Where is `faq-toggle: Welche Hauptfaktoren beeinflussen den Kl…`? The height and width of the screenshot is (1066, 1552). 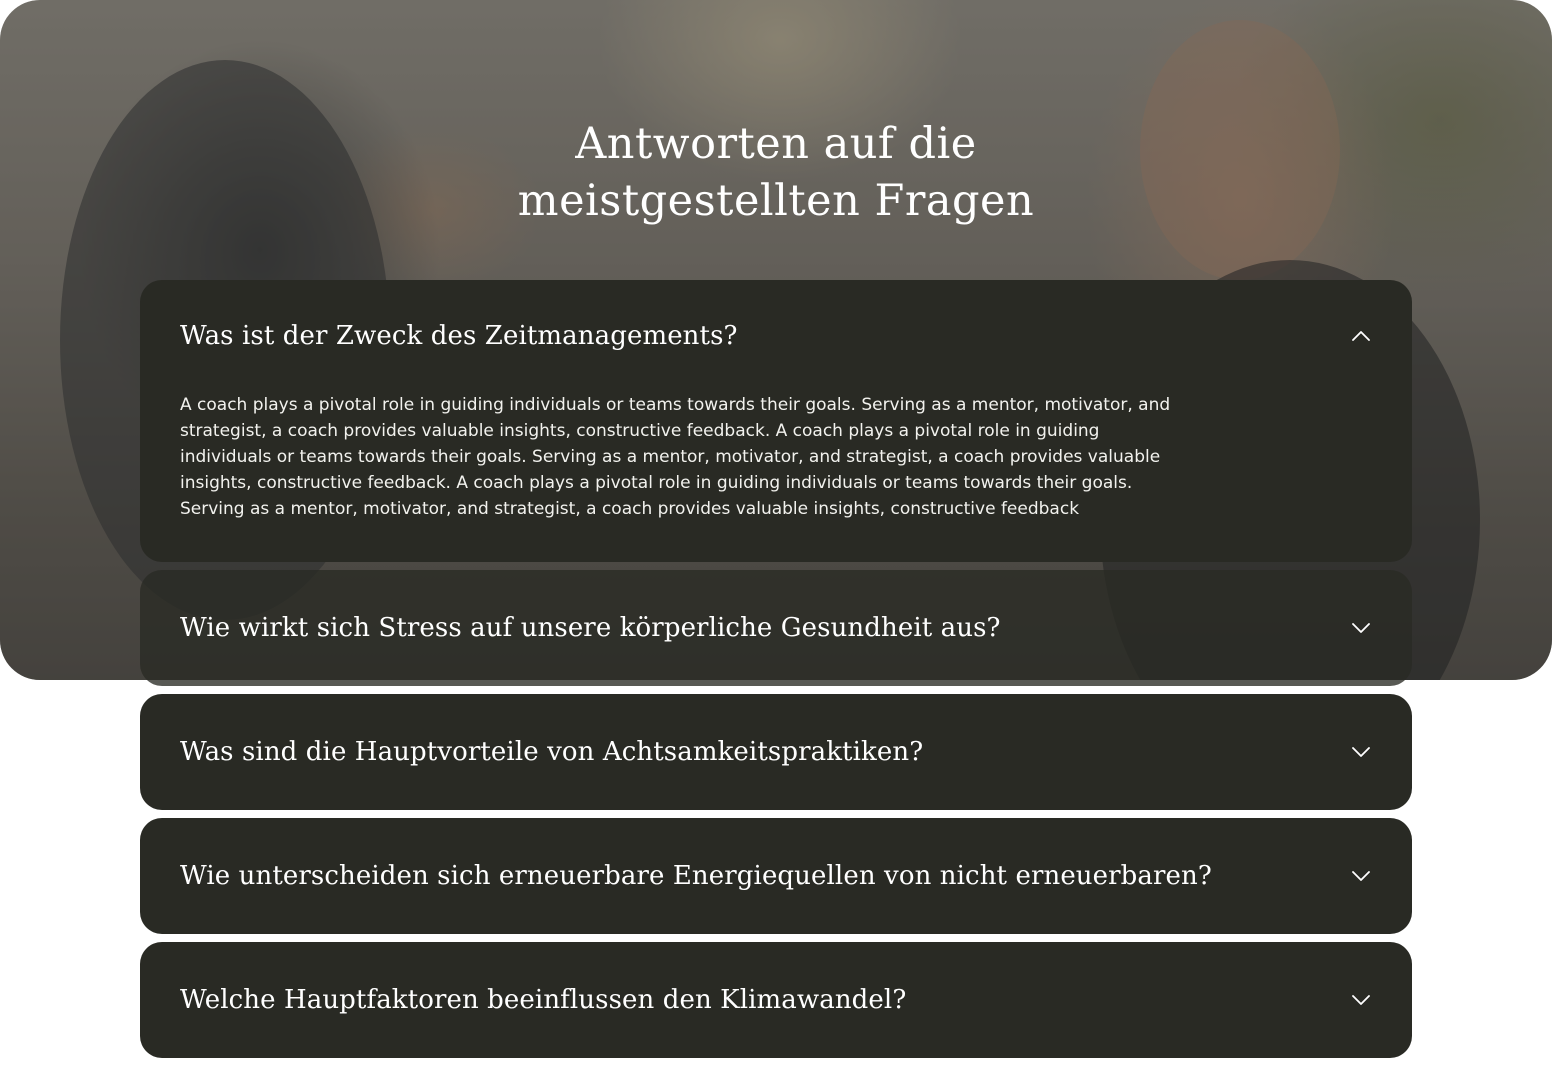
faq-toggle: Welche Hauptfaktoren beeinflussen den Kl… is located at coordinates (776, 1000).